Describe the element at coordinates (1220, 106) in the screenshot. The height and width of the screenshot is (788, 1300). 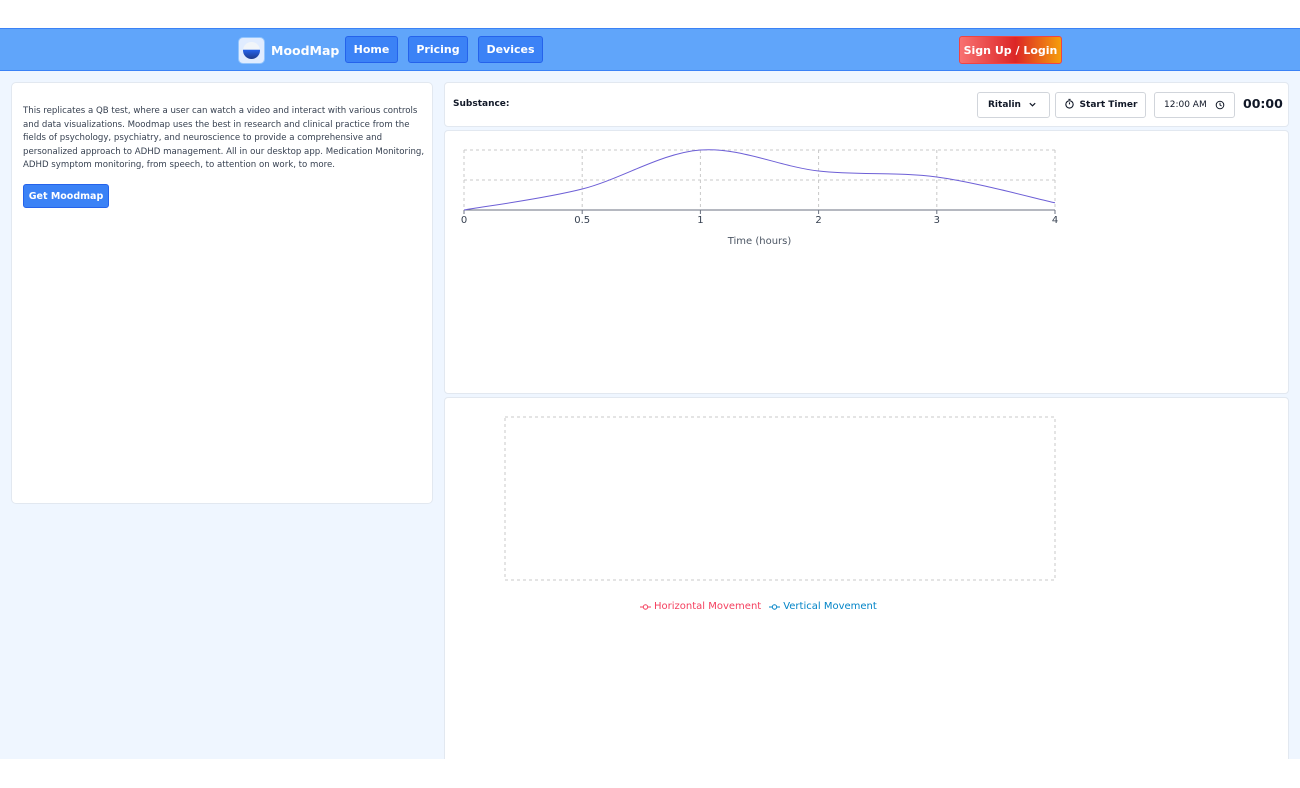
I see `clock-icon` at that location.